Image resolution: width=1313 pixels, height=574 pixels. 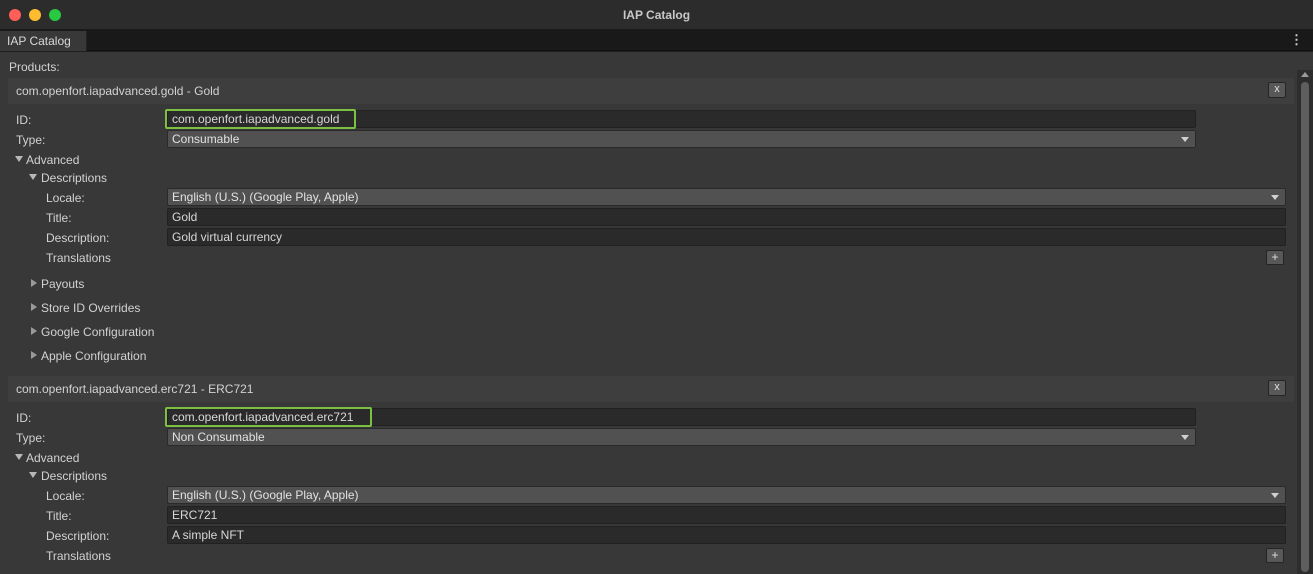 What do you see at coordinates (135, 389) in the screenshot?
I see `product-header-title: com.openfort.iapadvanced.erc721 - ERC721` at bounding box center [135, 389].